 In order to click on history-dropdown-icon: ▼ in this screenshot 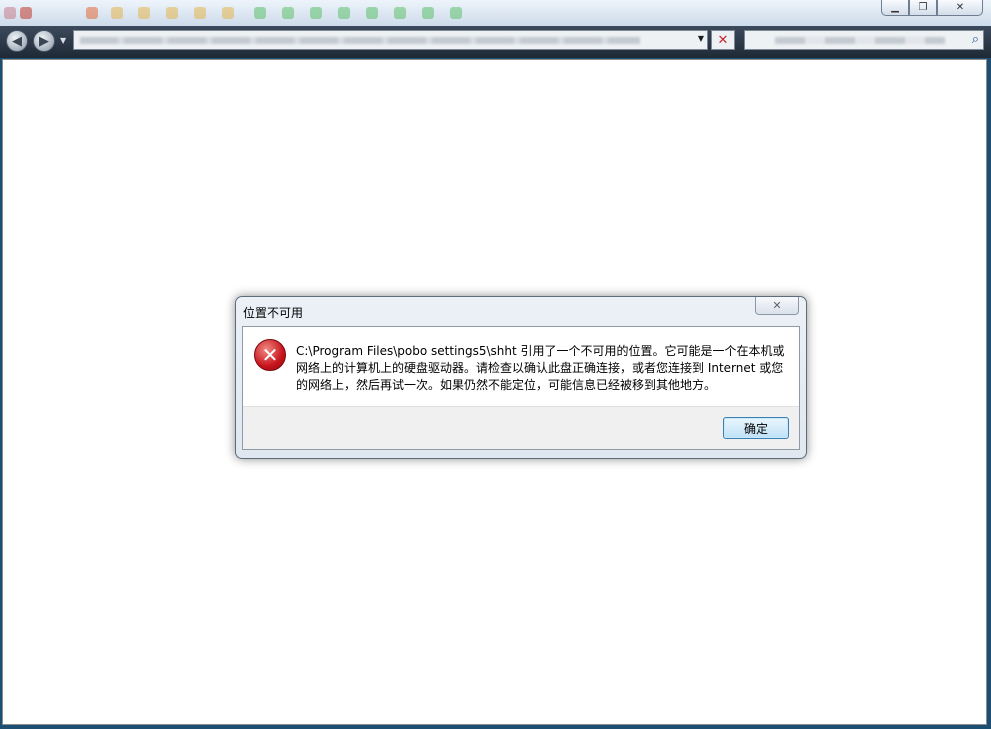, I will do `click(63, 40)`.